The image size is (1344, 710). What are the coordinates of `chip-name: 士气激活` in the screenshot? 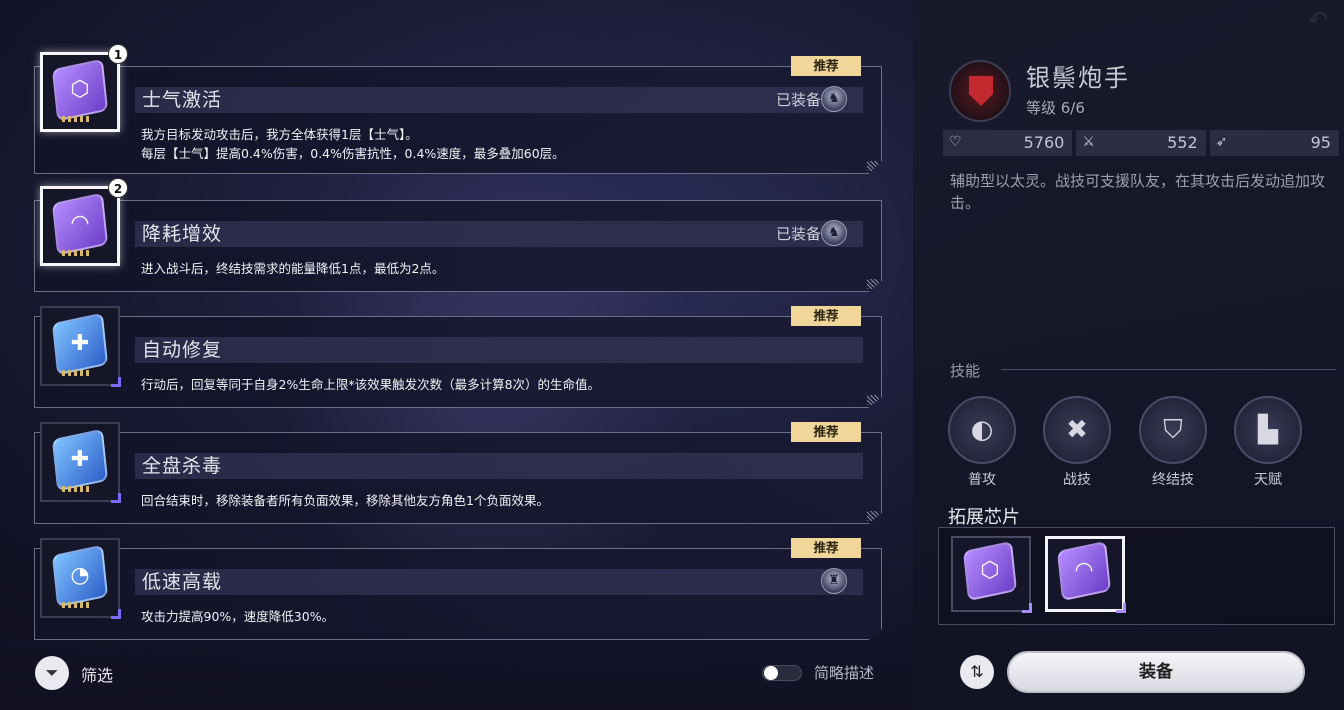 It's located at (182, 100).